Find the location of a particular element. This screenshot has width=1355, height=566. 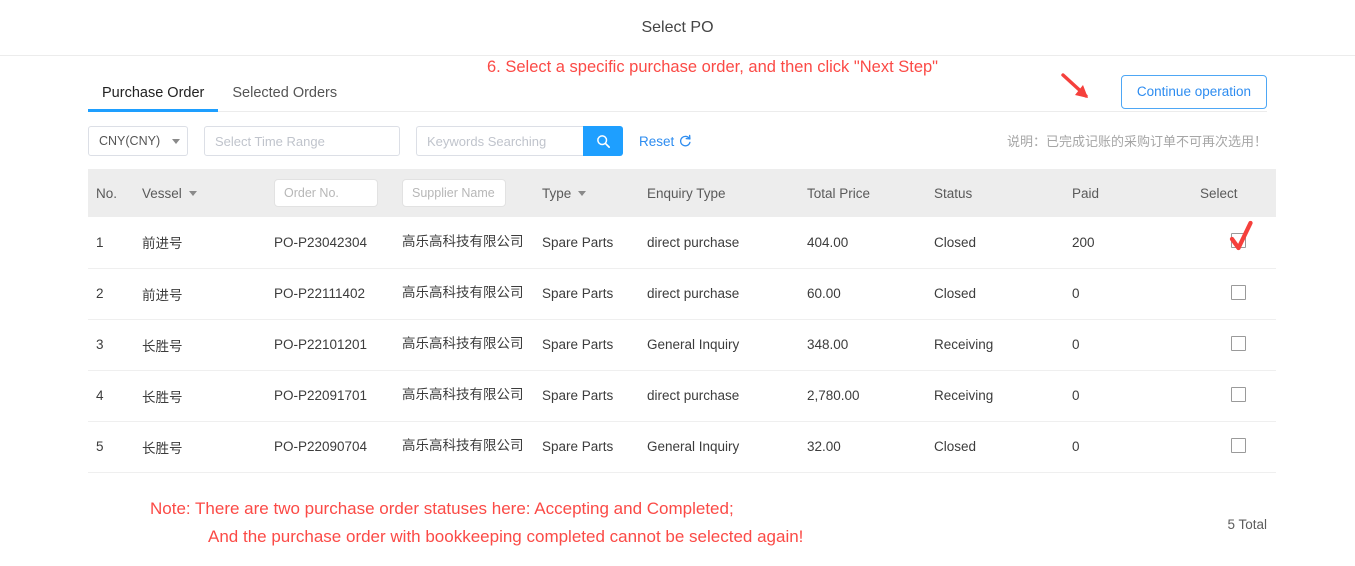

filter-toolbar: CNY(CNY) Reset 说明：已完成记账的采购订单不可再次选用！ is located at coordinates (677, 140).